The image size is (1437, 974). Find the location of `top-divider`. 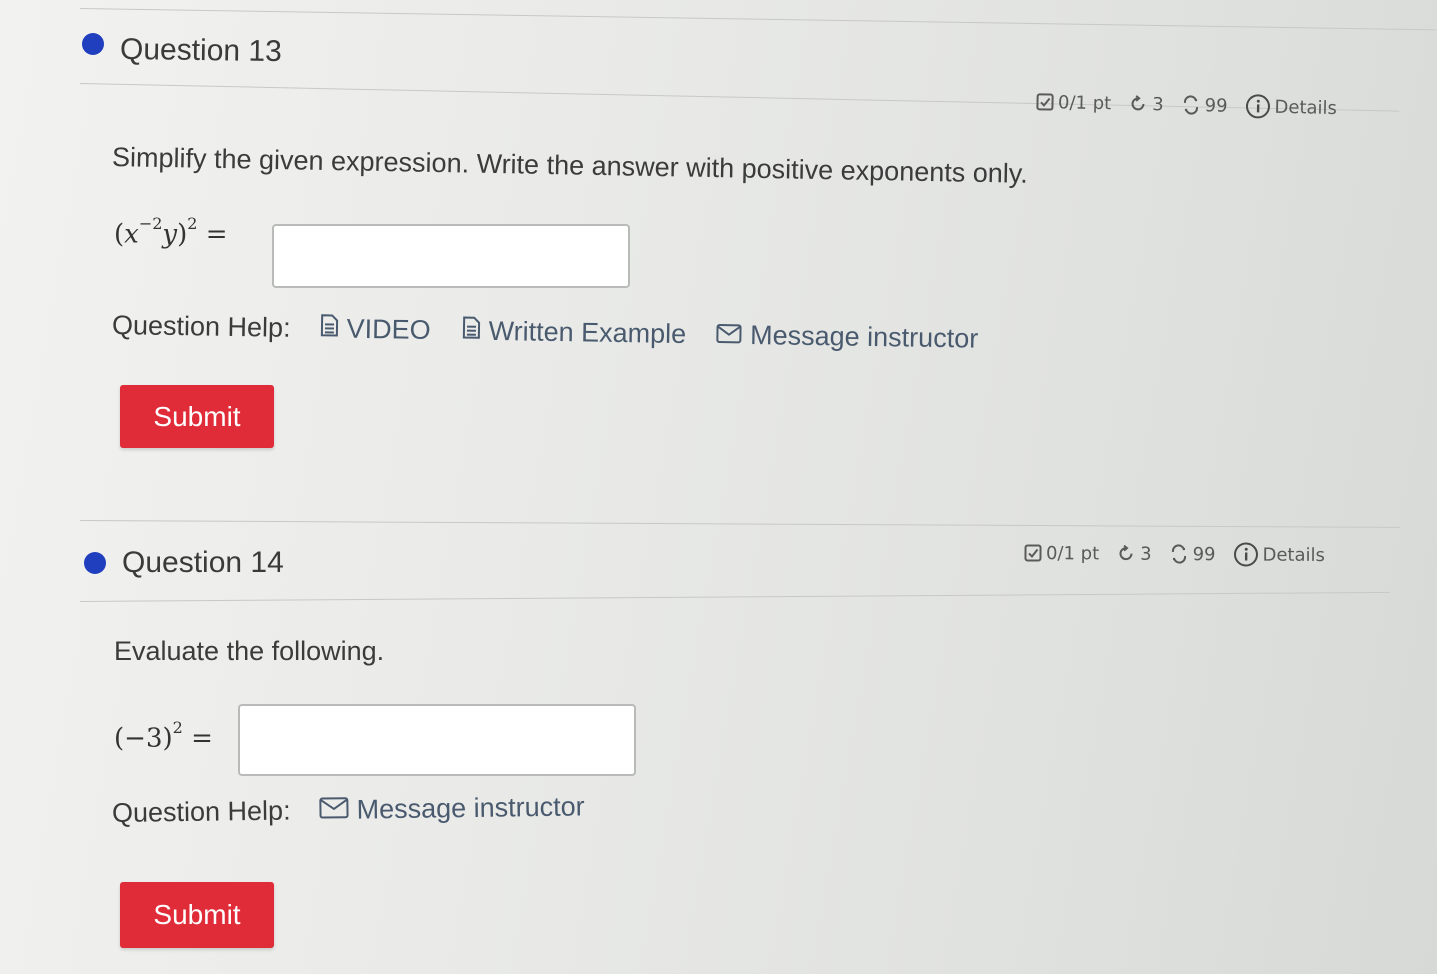

top-divider is located at coordinates (758, 19).